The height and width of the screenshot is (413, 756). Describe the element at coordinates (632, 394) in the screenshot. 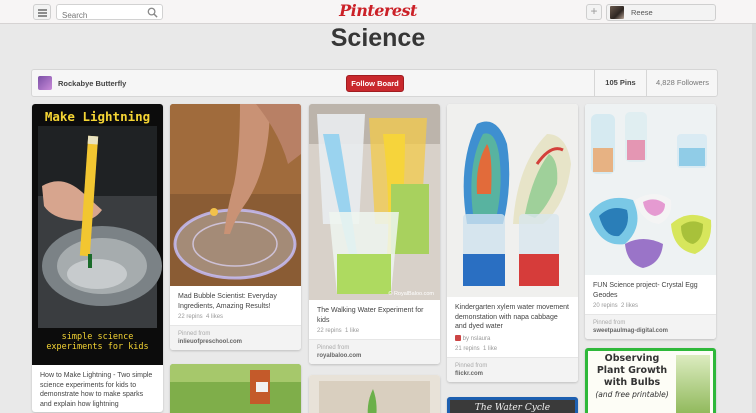

I see `bulbs-subtitle: (and free printable)` at that location.